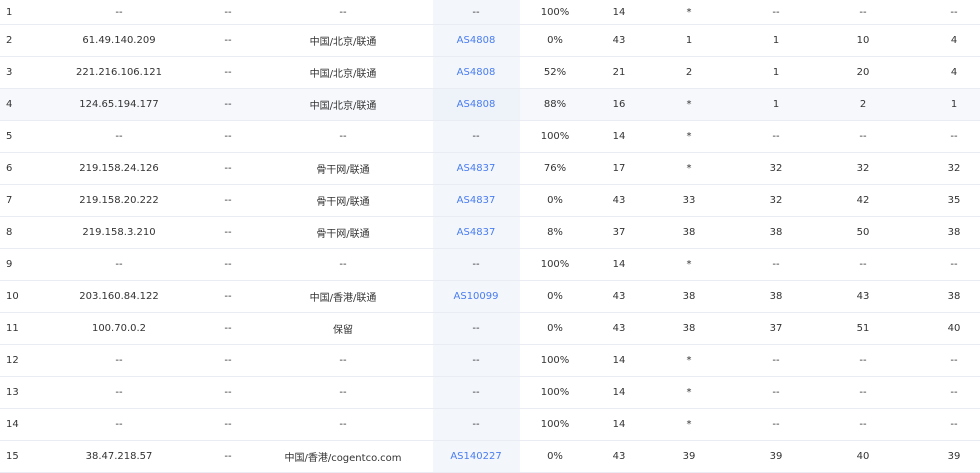 The width and height of the screenshot is (980, 473). Describe the element at coordinates (776, 104) in the screenshot. I see `avg-latency-cell: 1` at that location.